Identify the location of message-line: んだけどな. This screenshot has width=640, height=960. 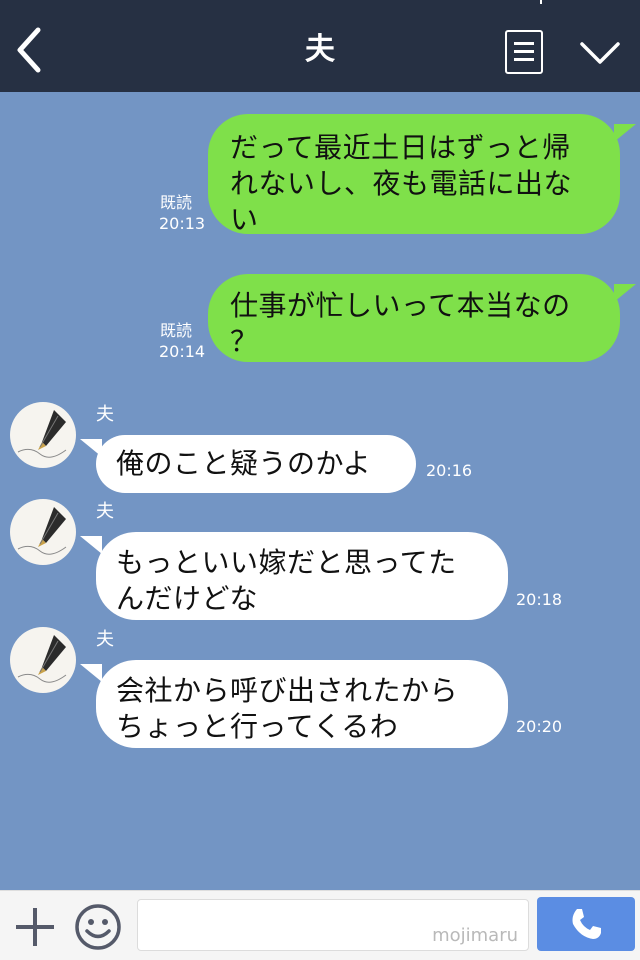
(187, 598).